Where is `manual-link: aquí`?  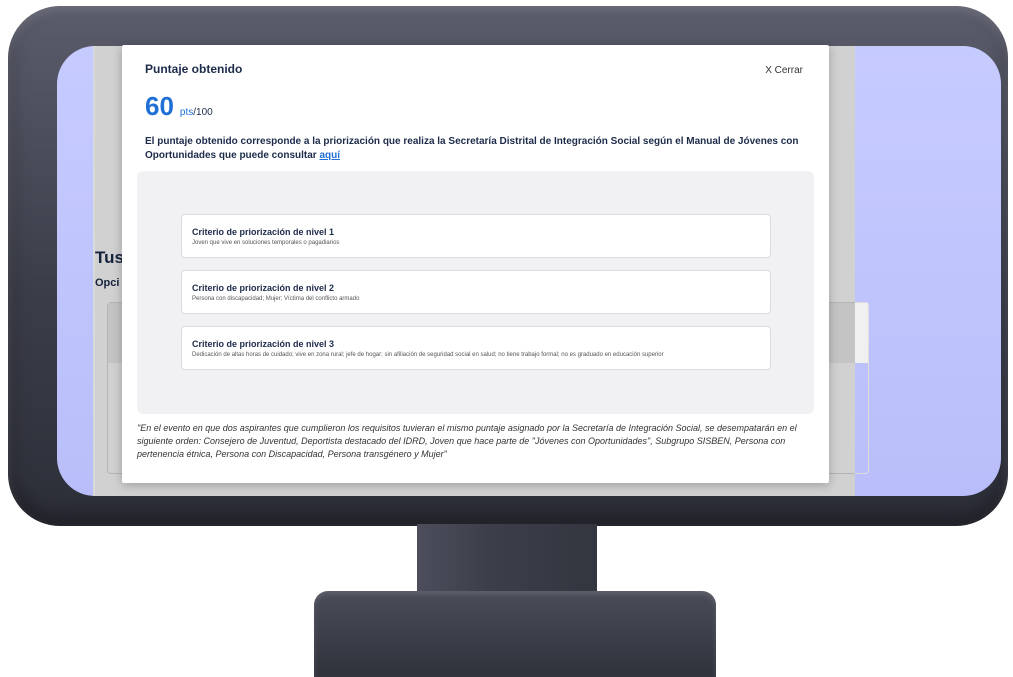 manual-link: aquí is located at coordinates (329, 155).